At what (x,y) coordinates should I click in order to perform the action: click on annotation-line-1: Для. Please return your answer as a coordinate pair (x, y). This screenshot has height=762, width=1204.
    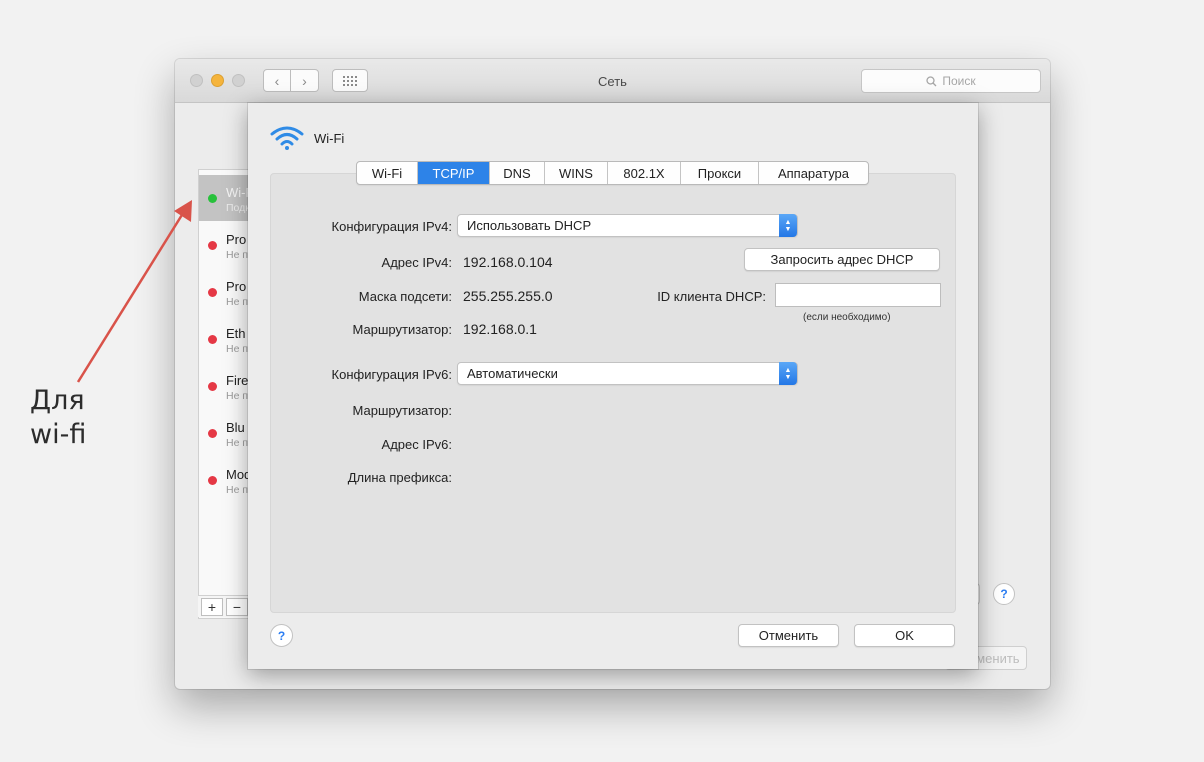
    Looking at the image, I should click on (57, 400).